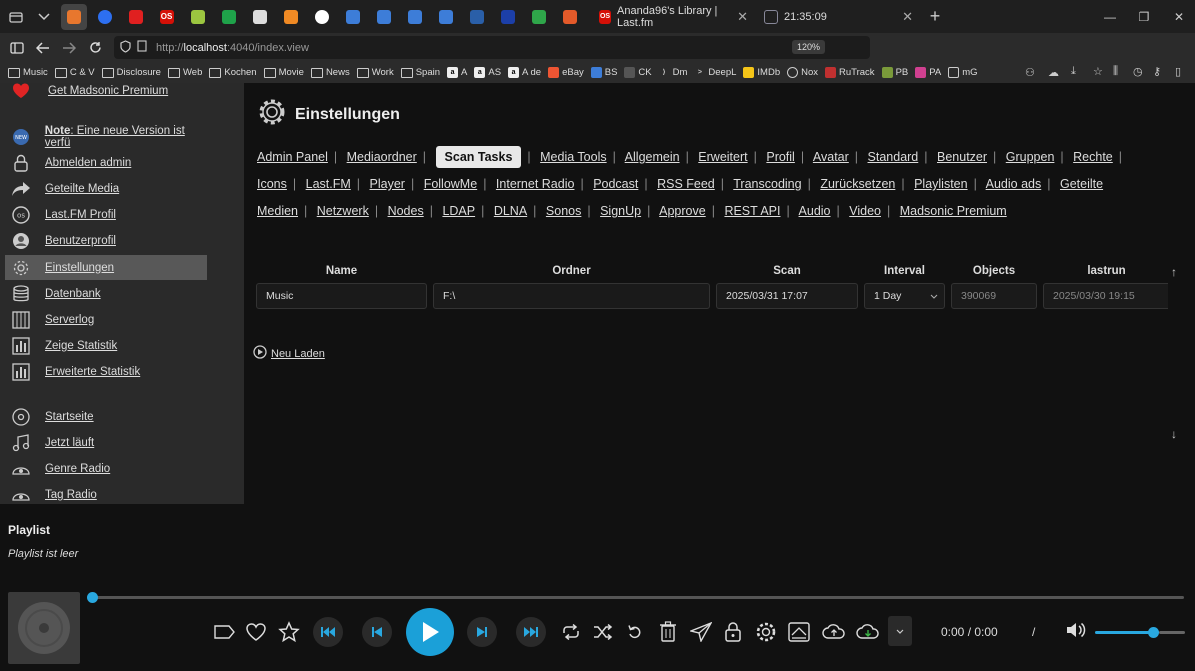 The width and height of the screenshot is (1195, 671). What do you see at coordinates (256, 632) in the screenshot?
I see `heart-icon` at bounding box center [256, 632].